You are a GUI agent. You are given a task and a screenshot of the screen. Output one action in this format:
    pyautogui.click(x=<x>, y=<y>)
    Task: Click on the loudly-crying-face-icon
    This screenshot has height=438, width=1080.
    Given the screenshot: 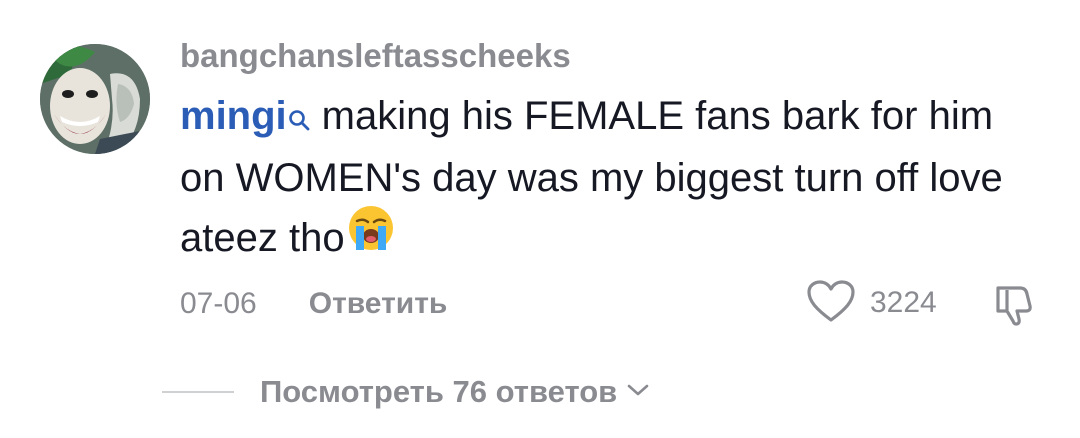 What is the action you would take?
    pyautogui.click(x=371, y=236)
    